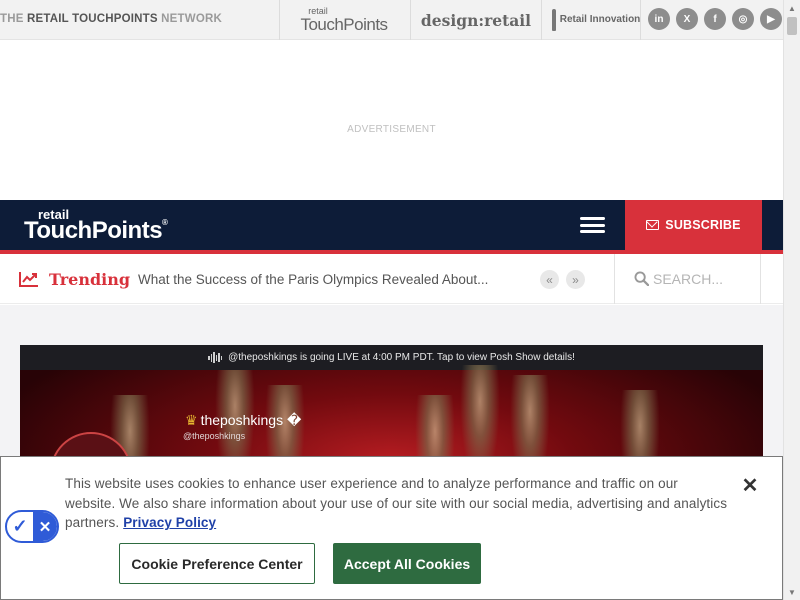  I want to click on trending-chart-icon, so click(28, 279).